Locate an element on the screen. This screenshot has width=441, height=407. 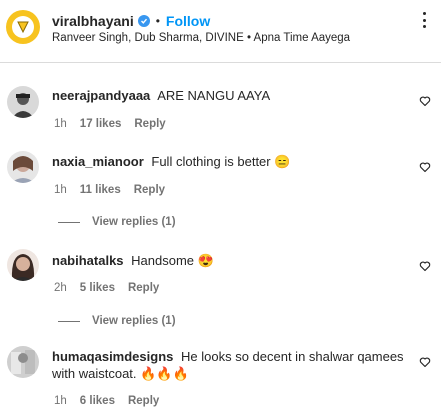
emoji: 🔥🔥🔥 is located at coordinates (164, 373).